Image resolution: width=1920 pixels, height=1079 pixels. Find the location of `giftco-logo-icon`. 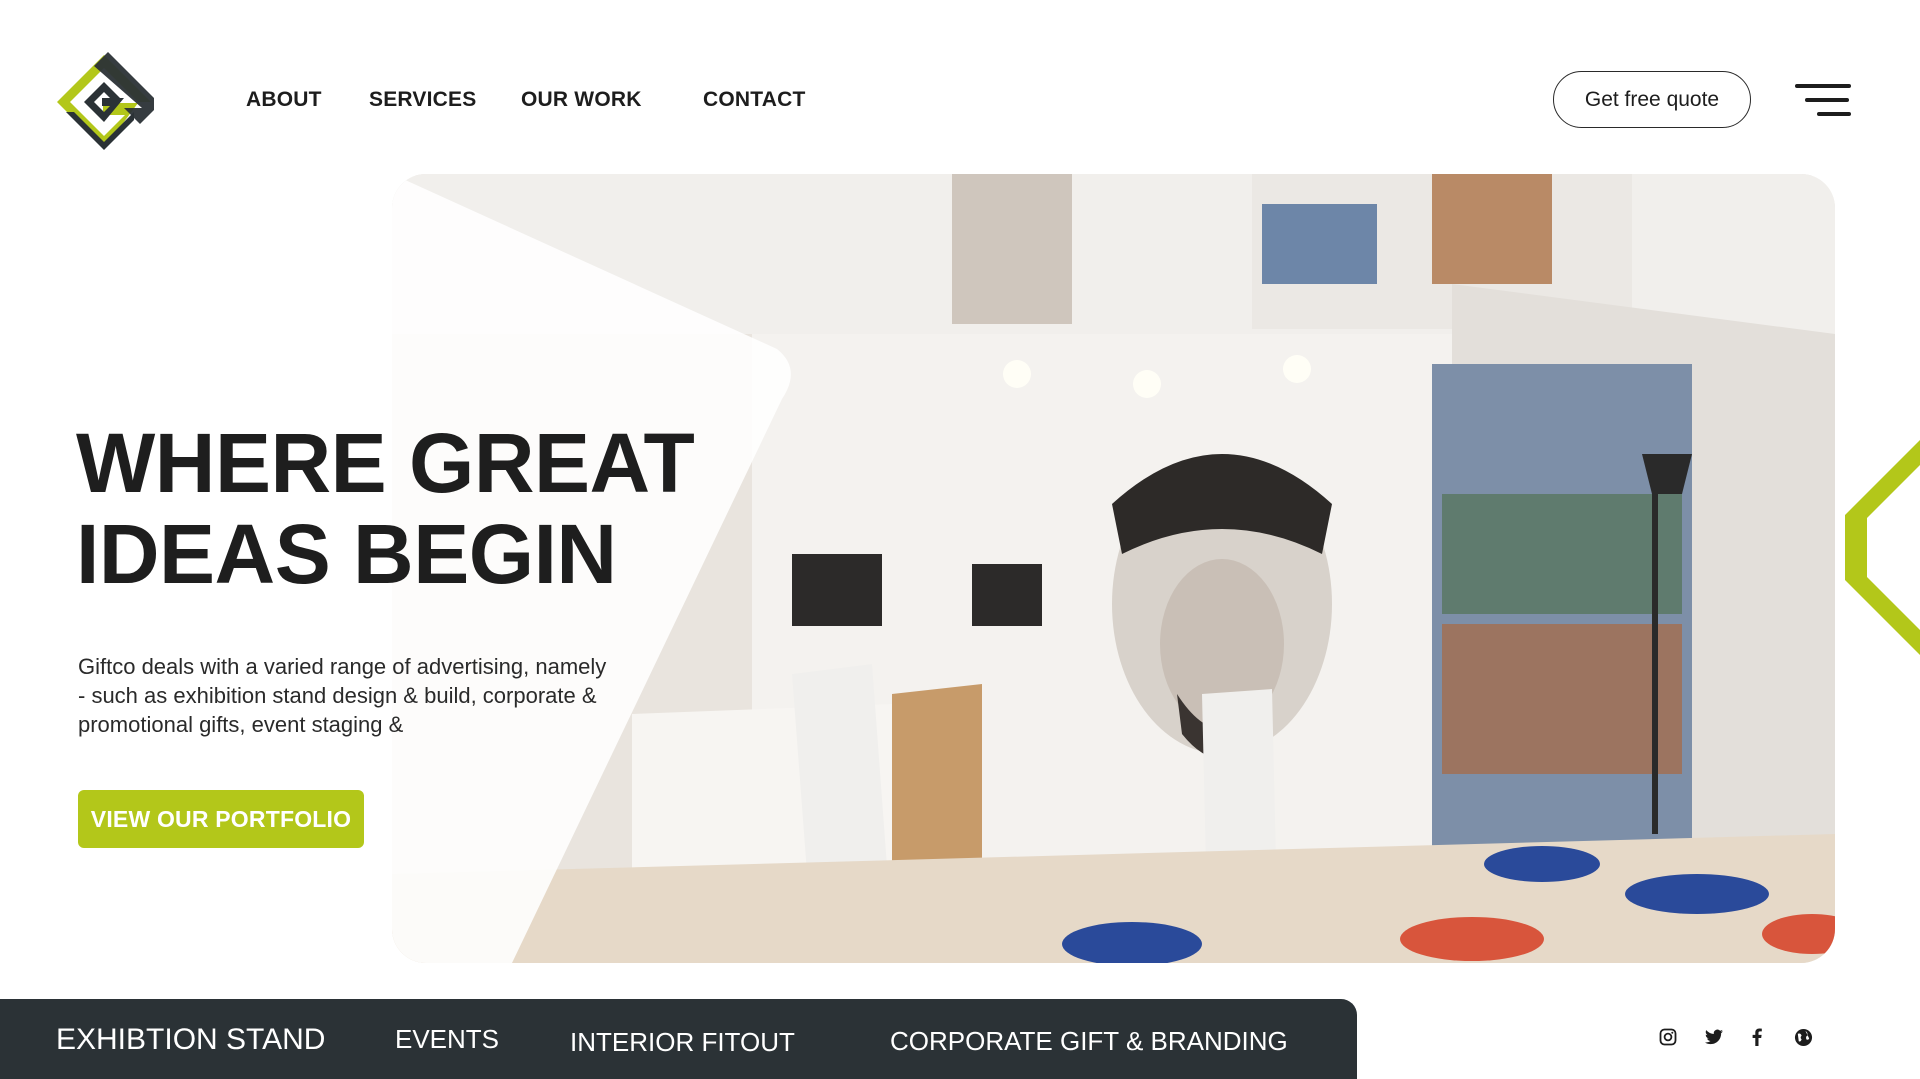

giftco-logo-icon is located at coordinates (104, 102).